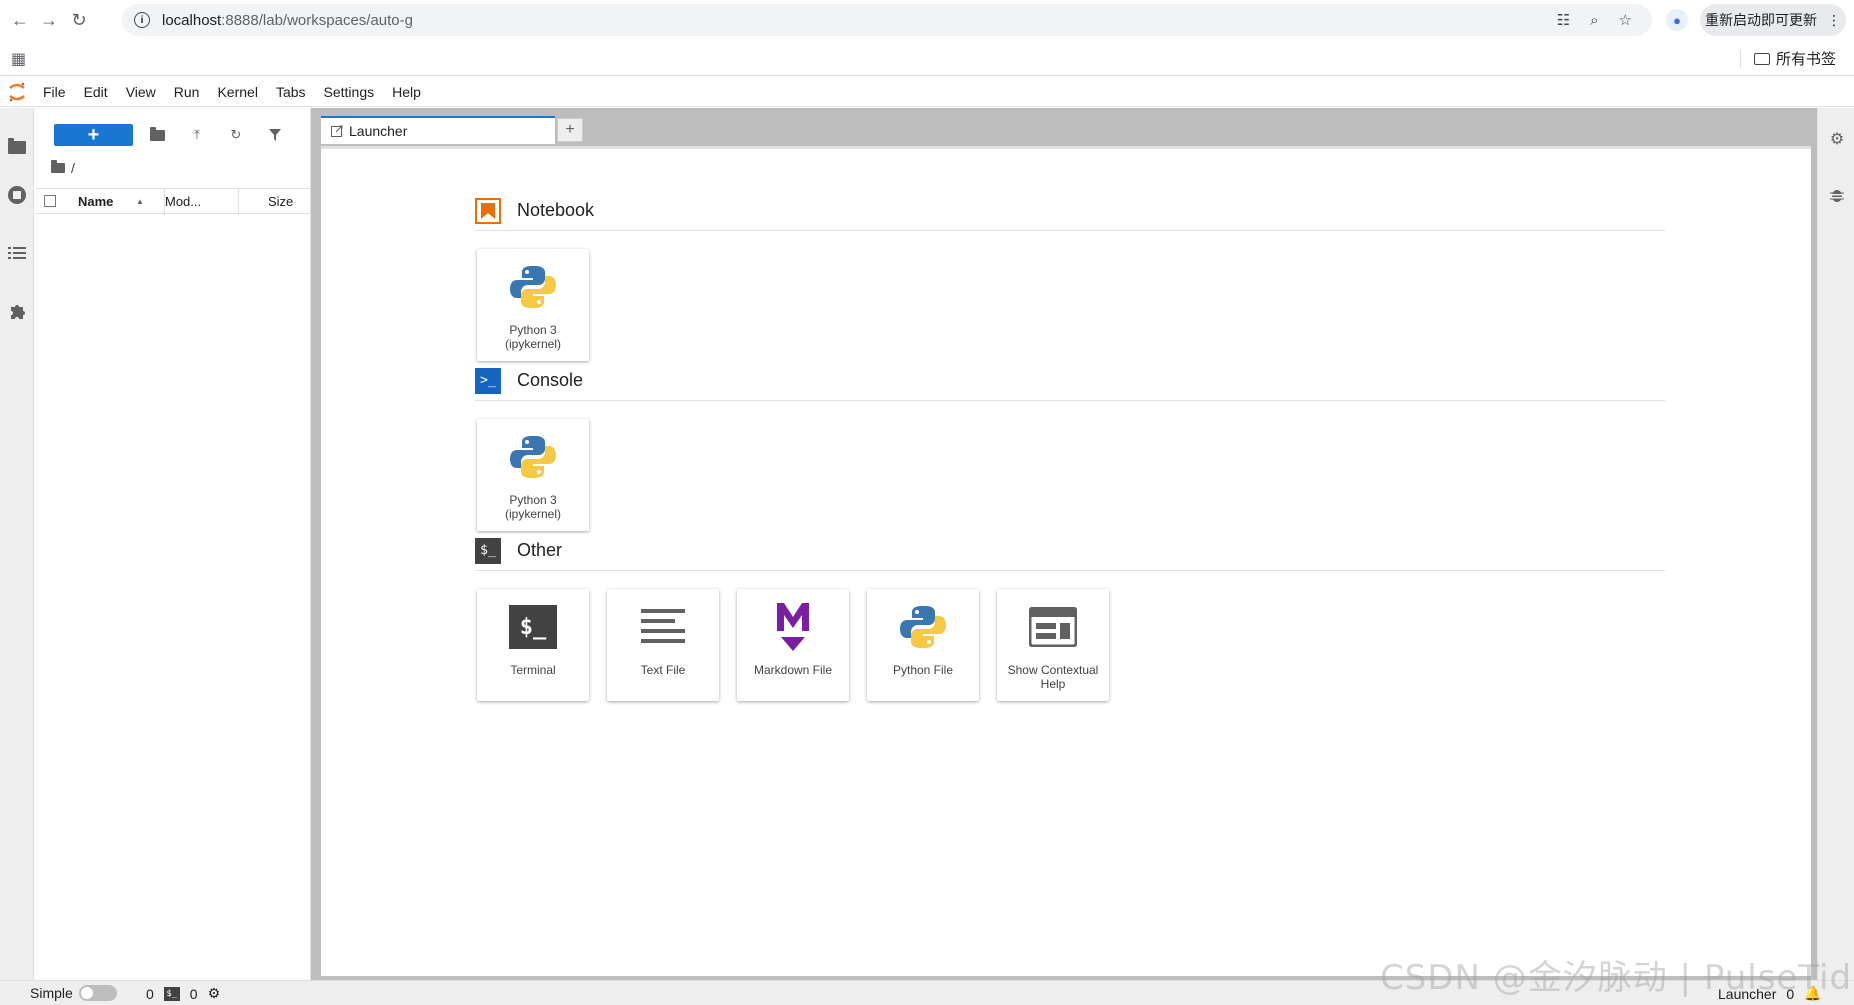  Describe the element at coordinates (1617, 978) in the screenshot. I see `watermark: CSDN @金汐脉动 | PulseTide` at that location.